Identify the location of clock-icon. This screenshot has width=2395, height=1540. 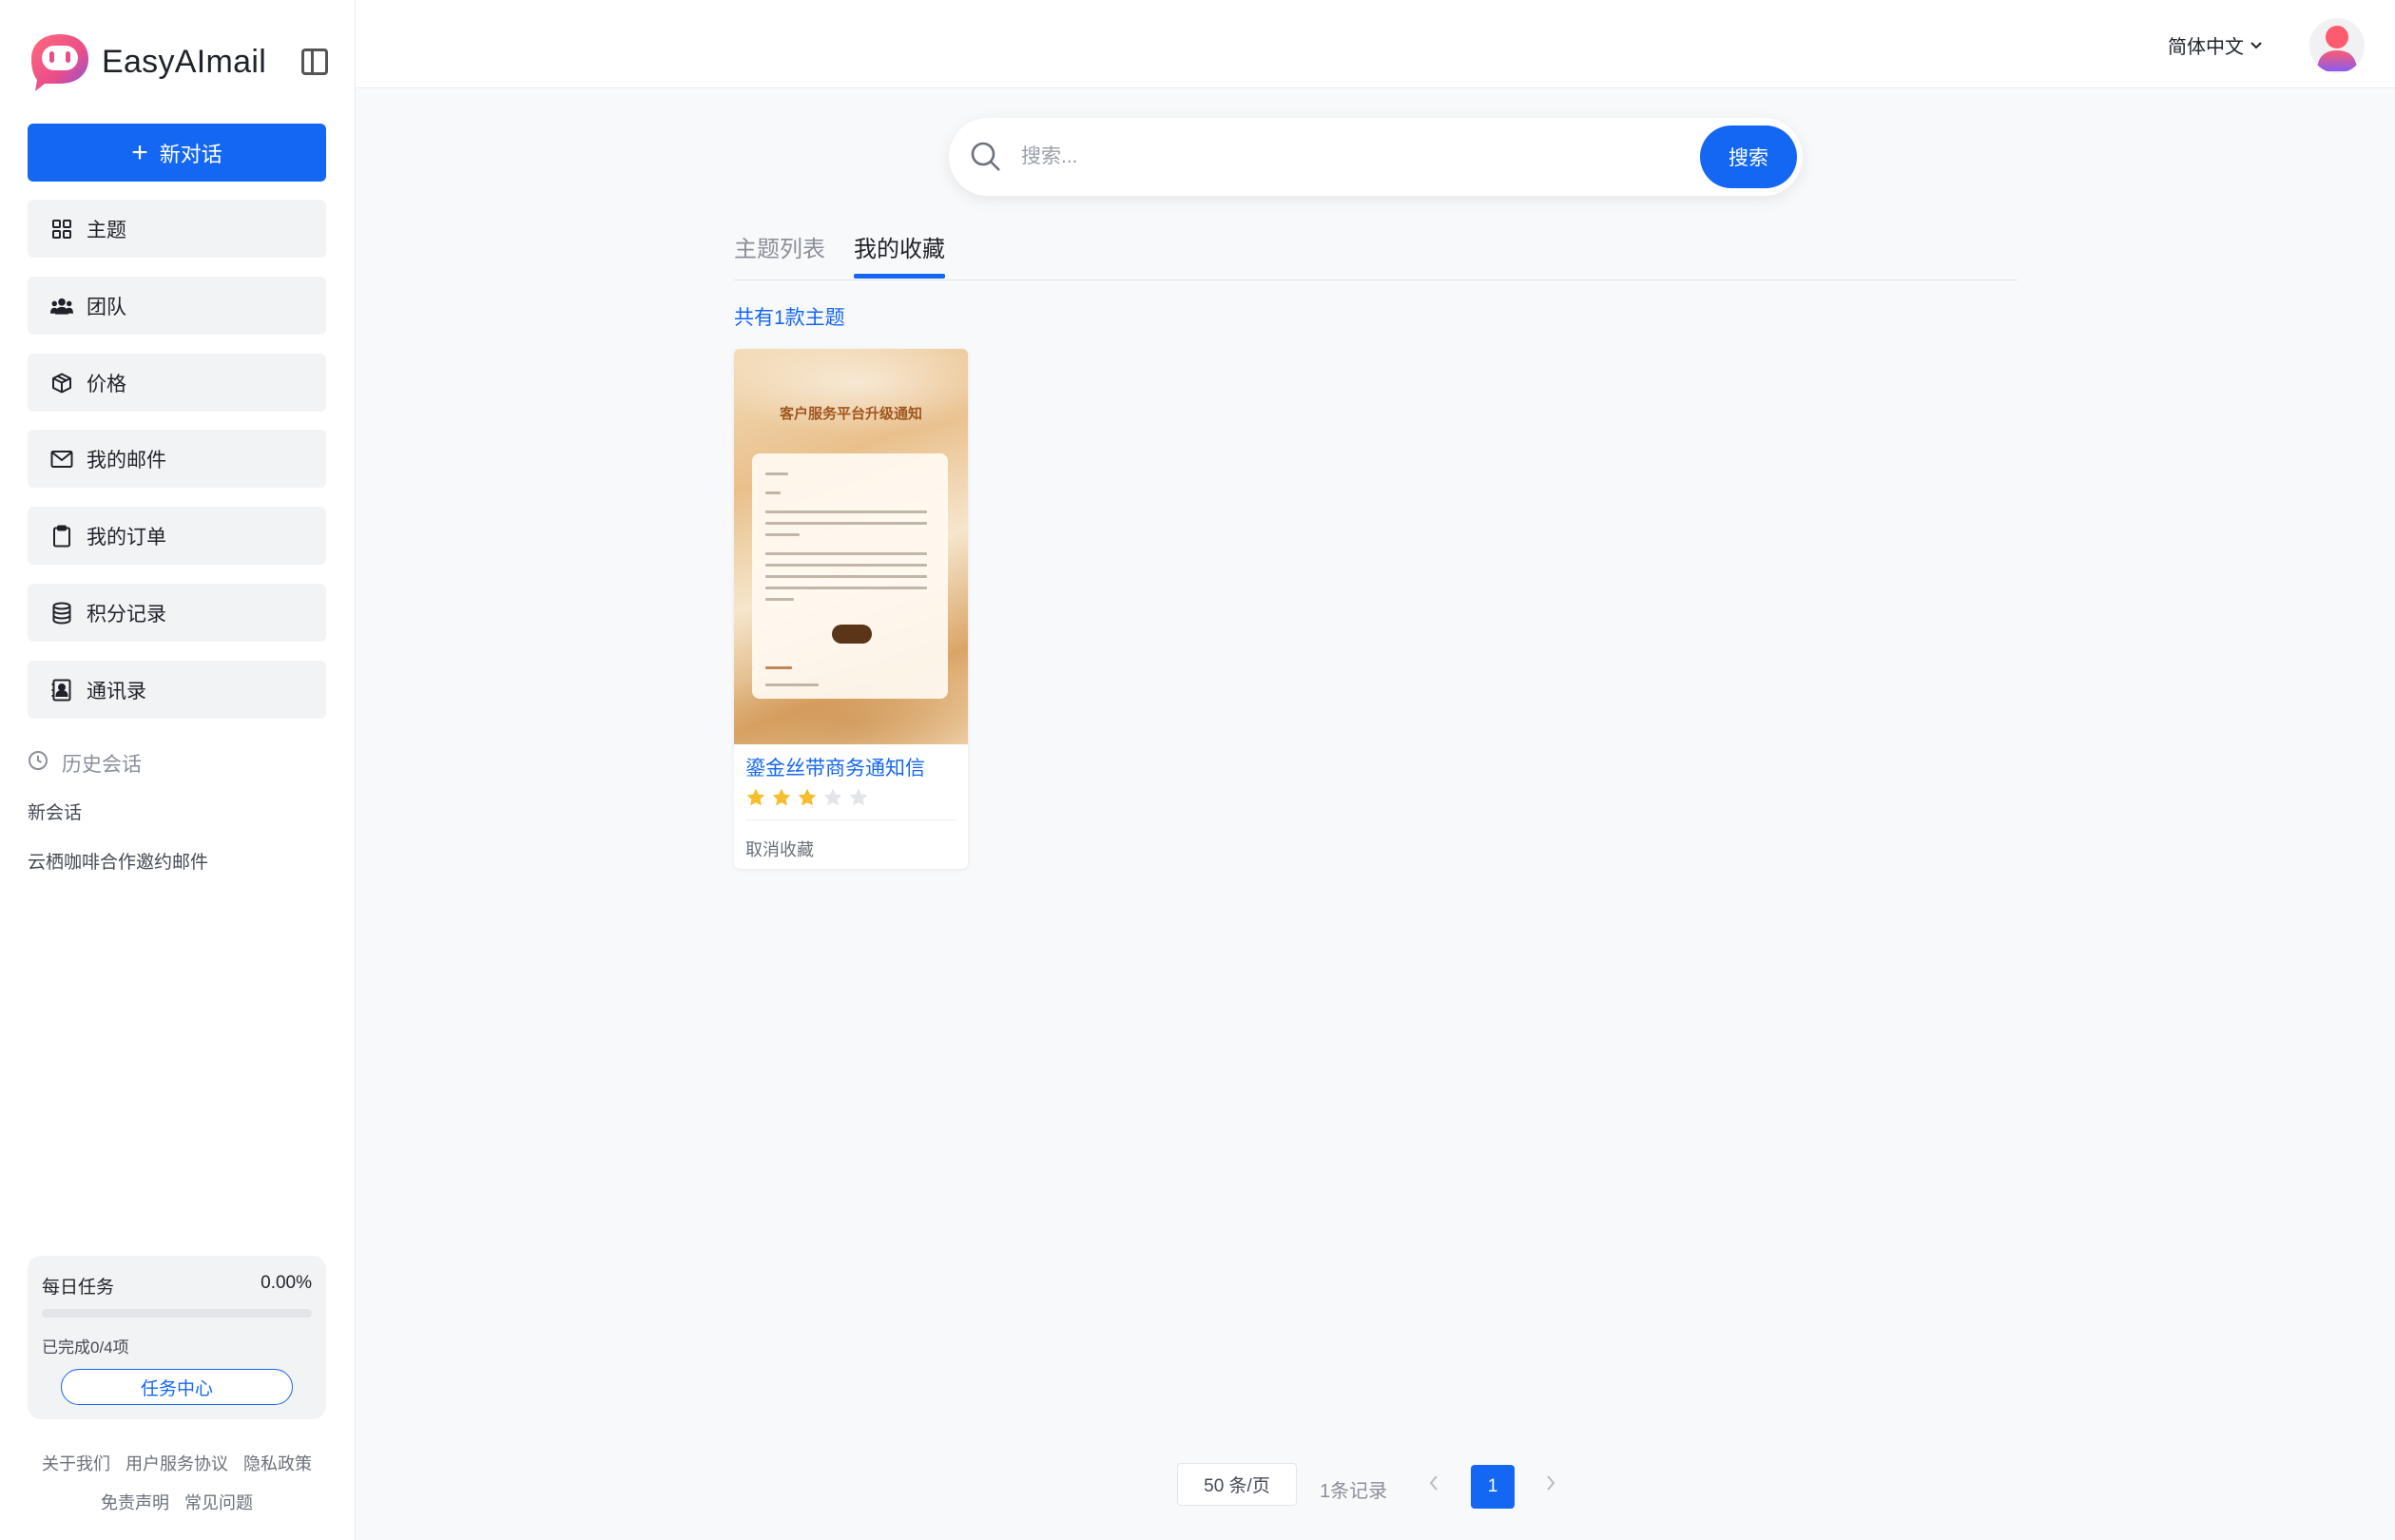
(38, 763).